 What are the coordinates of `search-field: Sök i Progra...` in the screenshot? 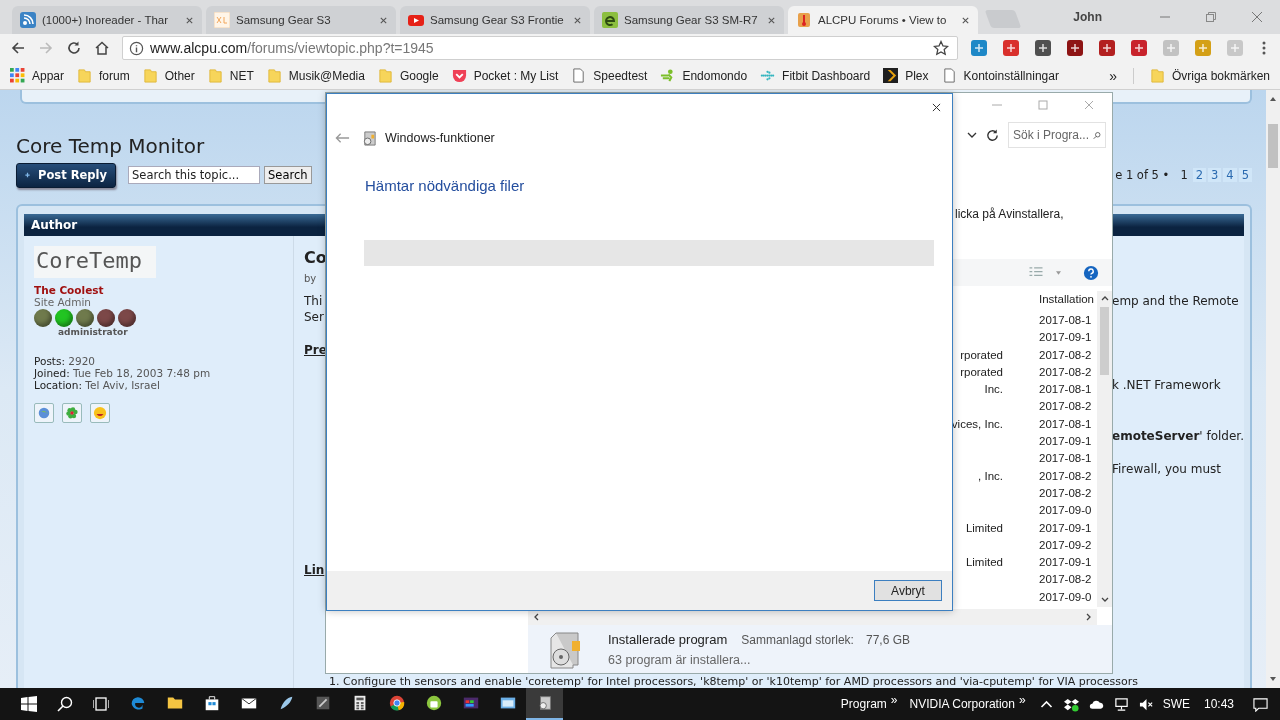 It's located at (1057, 135).